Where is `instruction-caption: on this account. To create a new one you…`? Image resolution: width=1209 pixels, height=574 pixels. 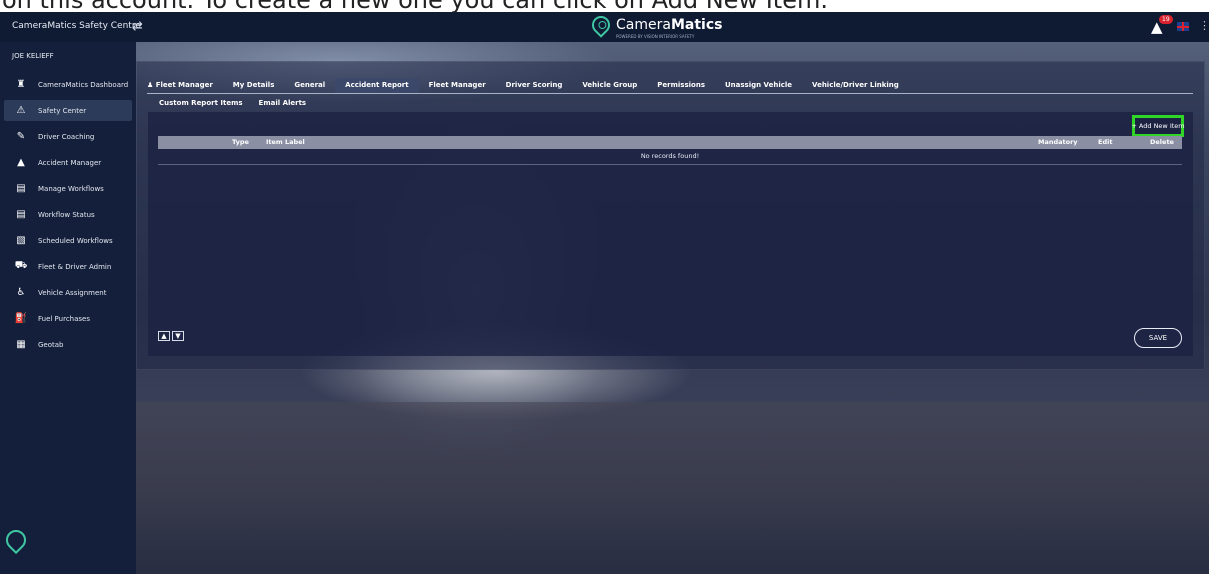 instruction-caption: on this account. To create a new one you… is located at coordinates (604, 6).